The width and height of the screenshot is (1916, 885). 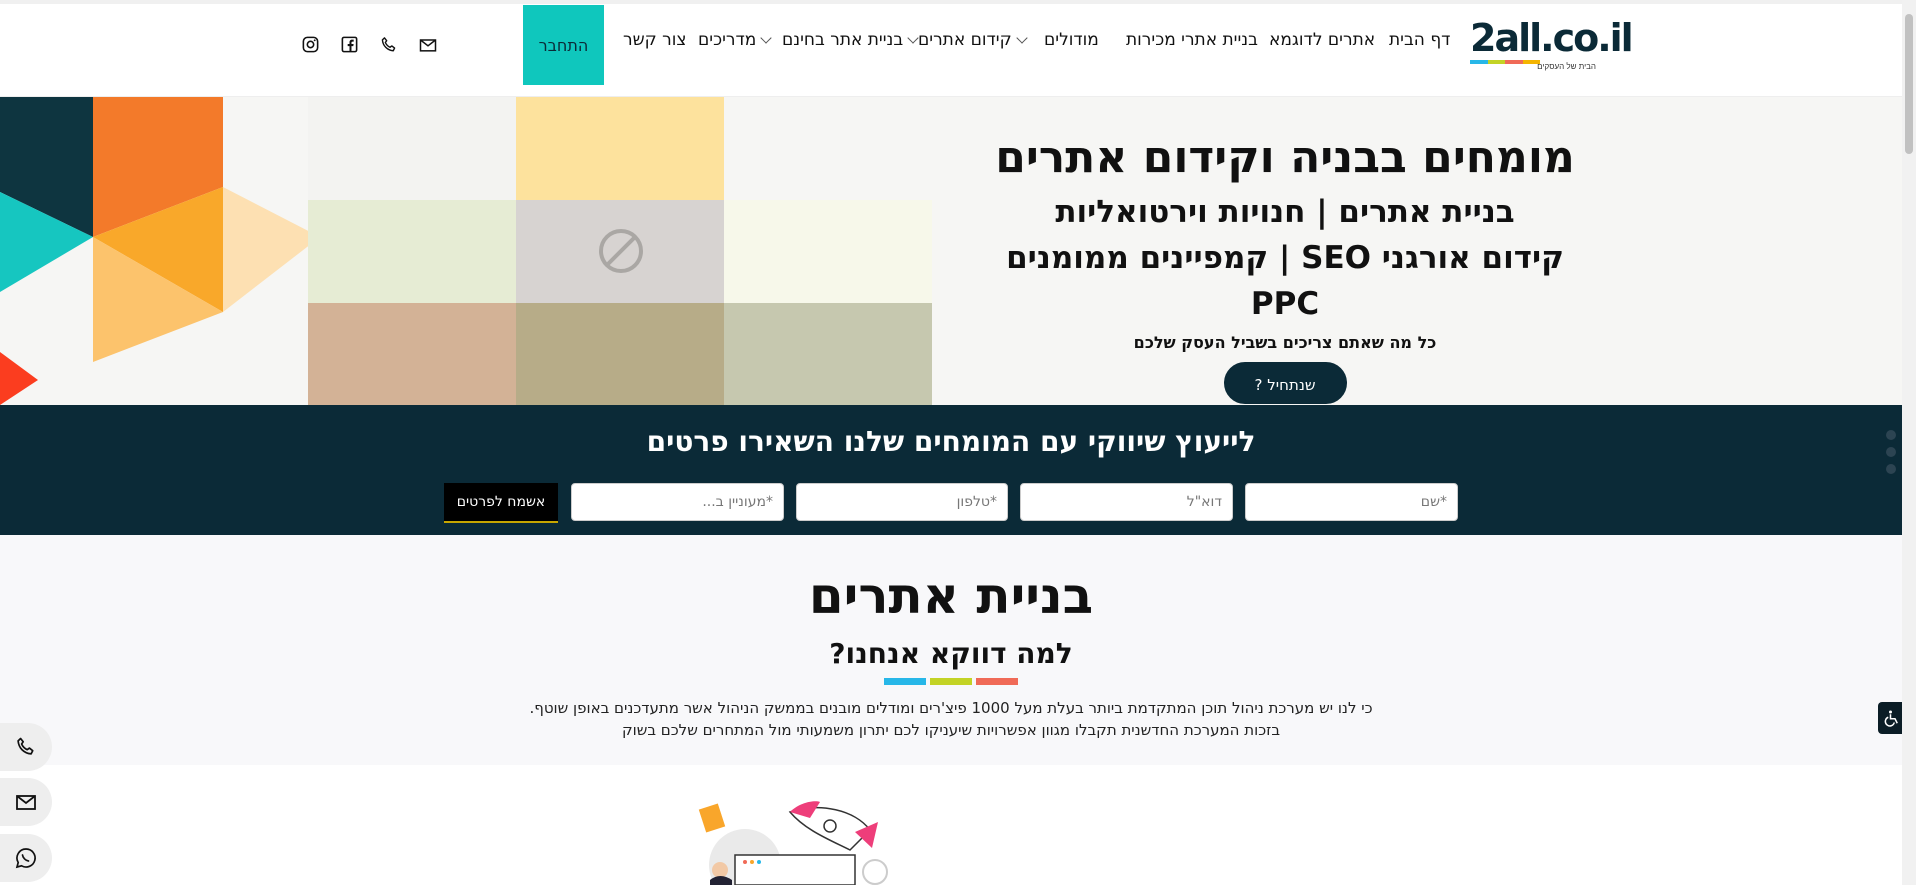 I want to click on submit-details-button: אשמח לפרטים, so click(x=501, y=503).